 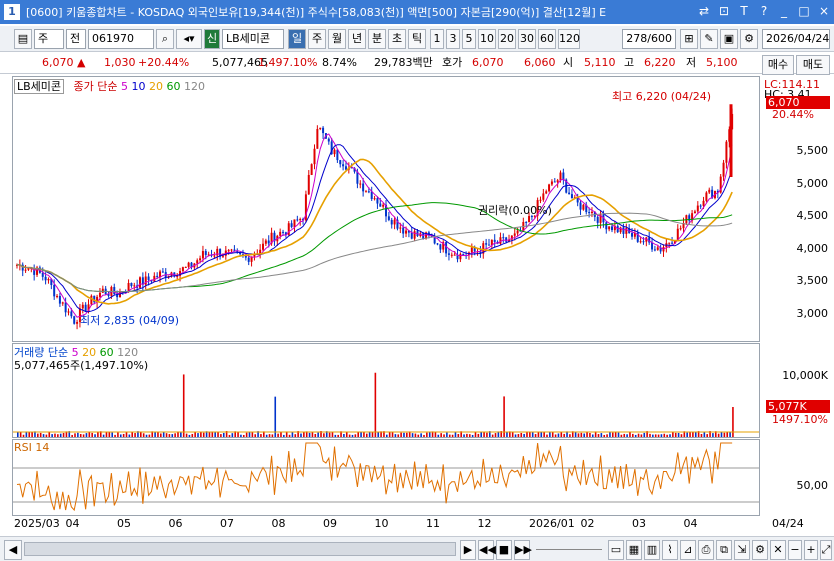 I want to click on prev-select: 전, so click(x=76, y=39).